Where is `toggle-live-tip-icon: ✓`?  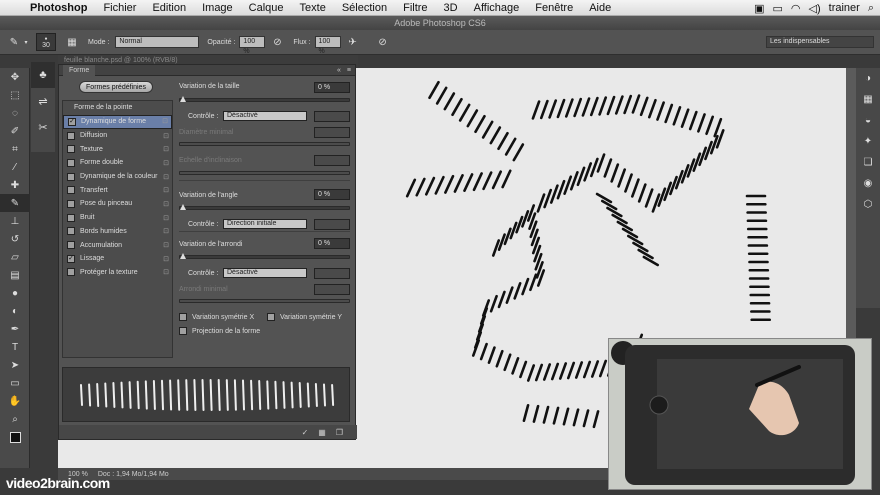 toggle-live-tip-icon: ✓ is located at coordinates (305, 432).